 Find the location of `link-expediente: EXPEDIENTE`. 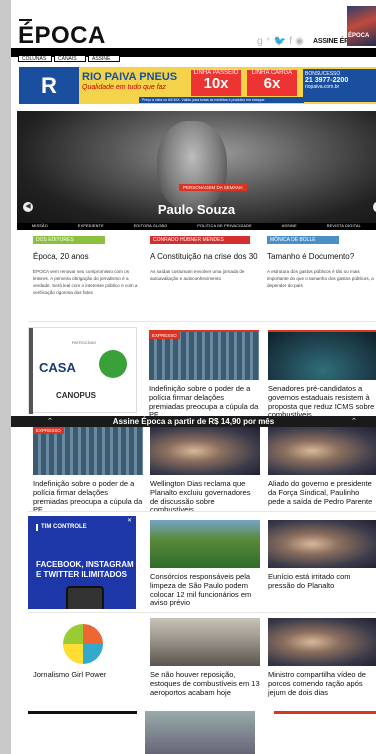

link-expediente: EXPEDIENTE is located at coordinates (91, 226).